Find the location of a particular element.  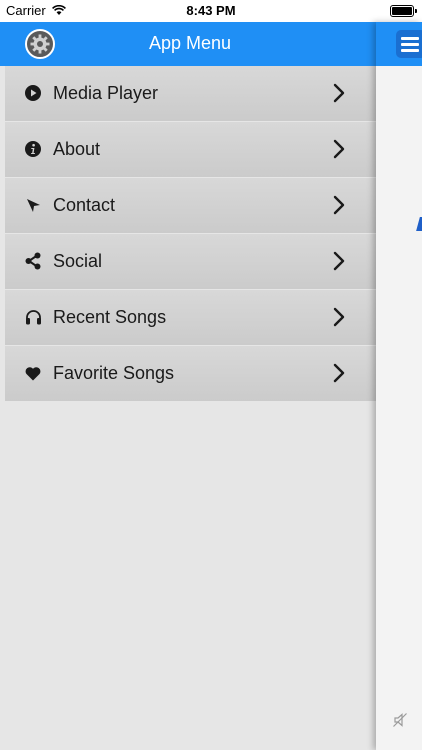

menu-item-media-player: Media Player is located at coordinates (190, 93).